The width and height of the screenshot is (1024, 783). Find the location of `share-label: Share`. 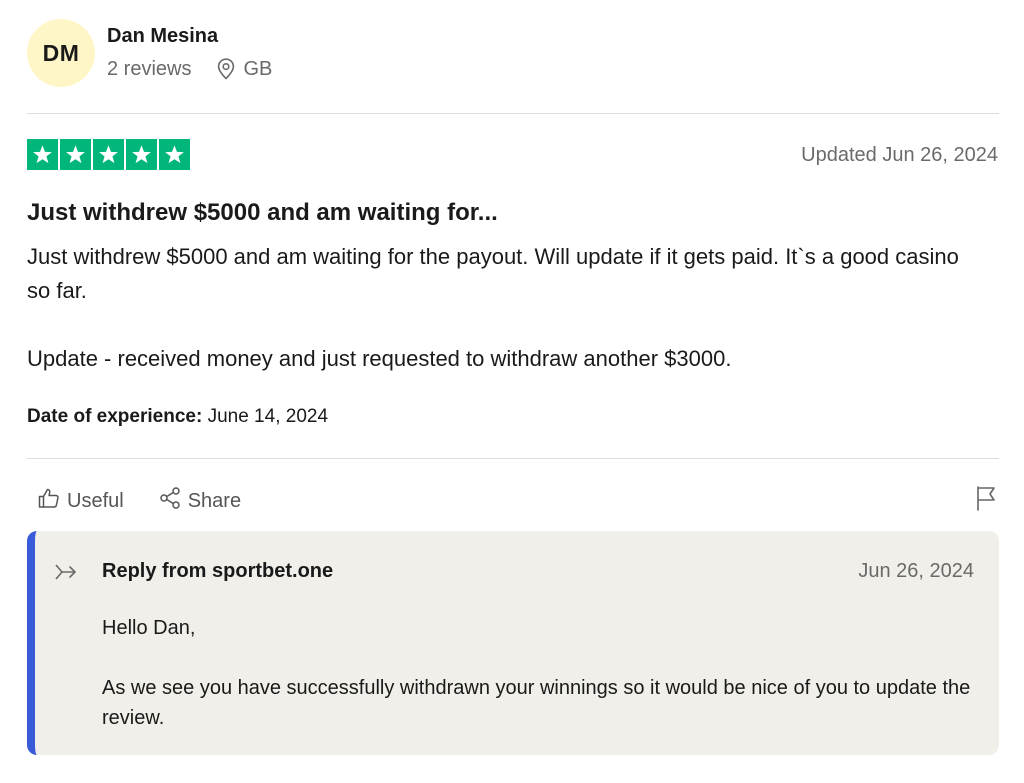

share-label: Share is located at coordinates (214, 500).